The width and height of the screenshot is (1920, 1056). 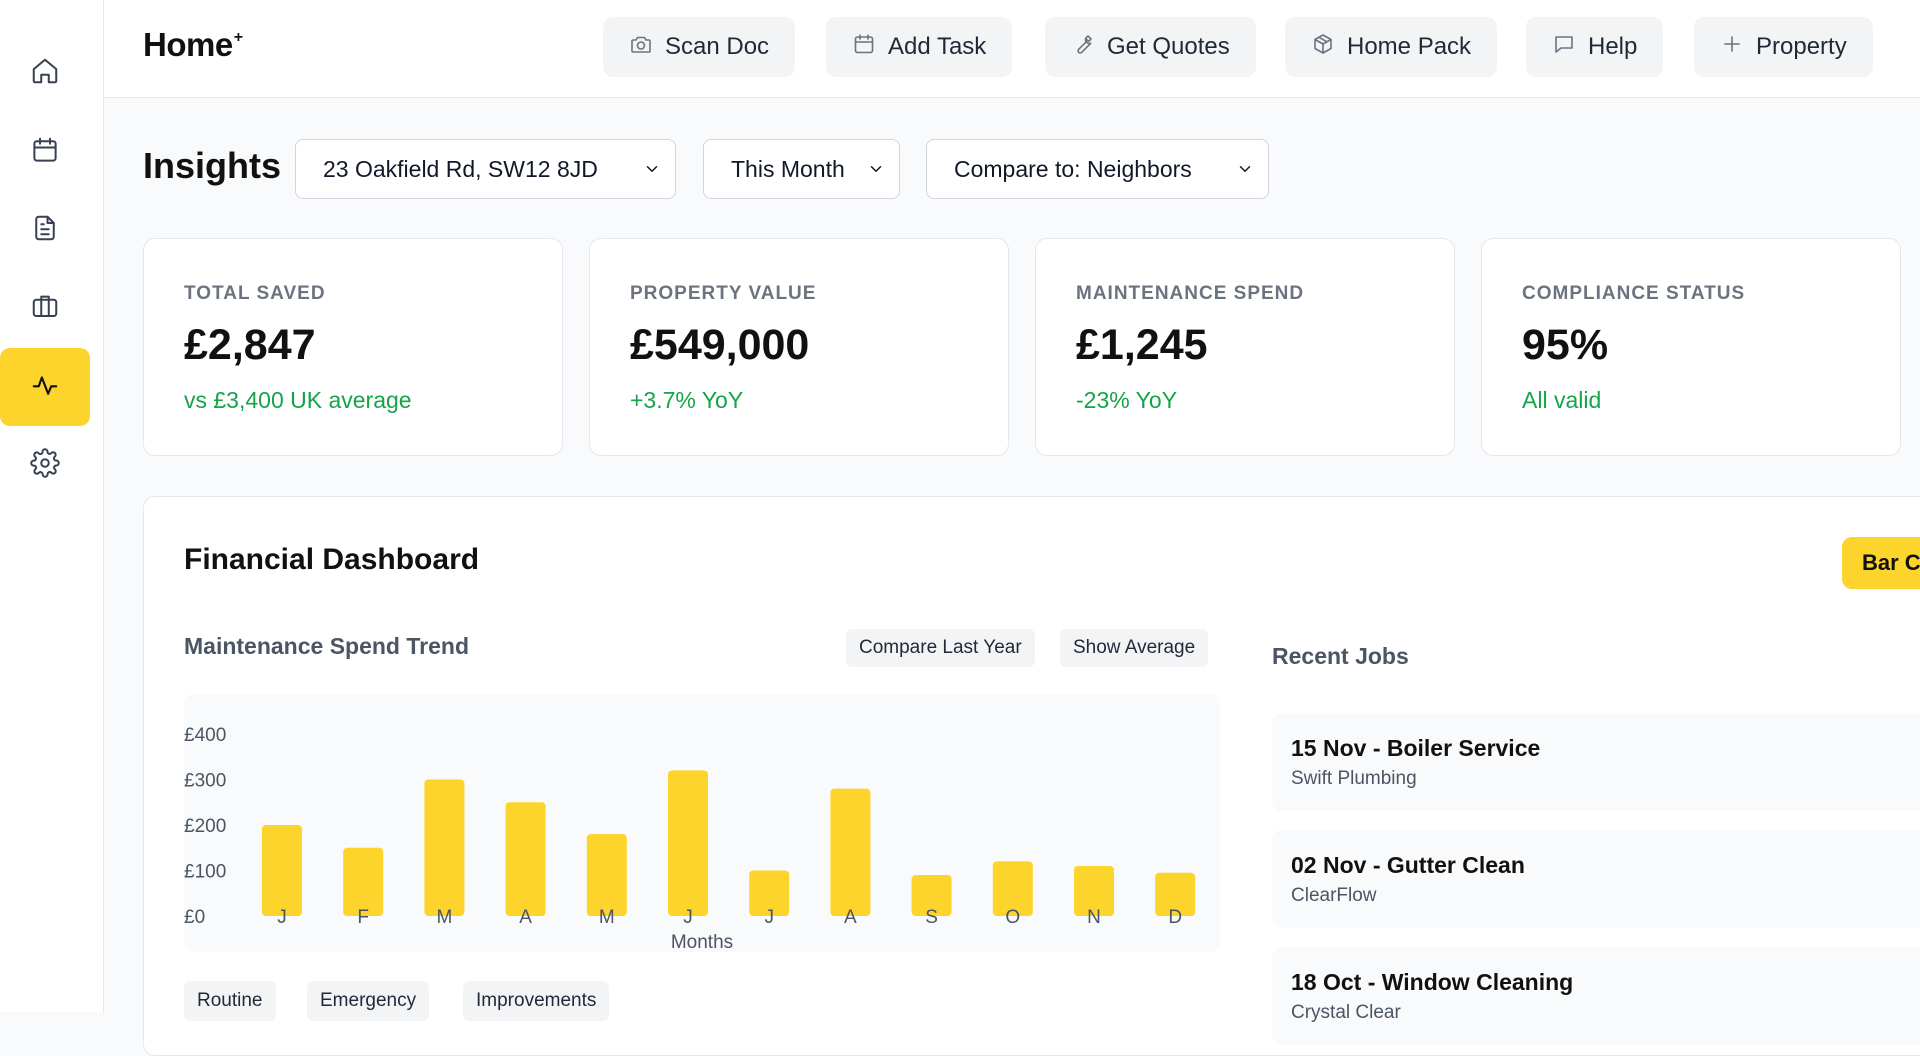 I want to click on stat-card-maintenance-spend: MAINTENANCE SPEND £1,245 -23% YoY, so click(x=1245, y=347).